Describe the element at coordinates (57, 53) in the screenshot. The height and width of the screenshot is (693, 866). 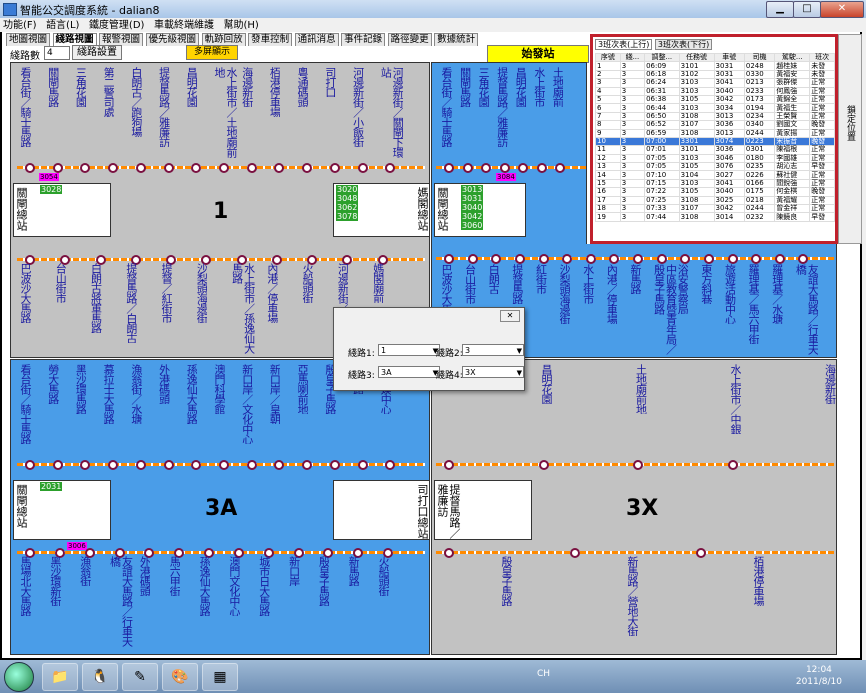
I see `route-count-select: 4` at that location.